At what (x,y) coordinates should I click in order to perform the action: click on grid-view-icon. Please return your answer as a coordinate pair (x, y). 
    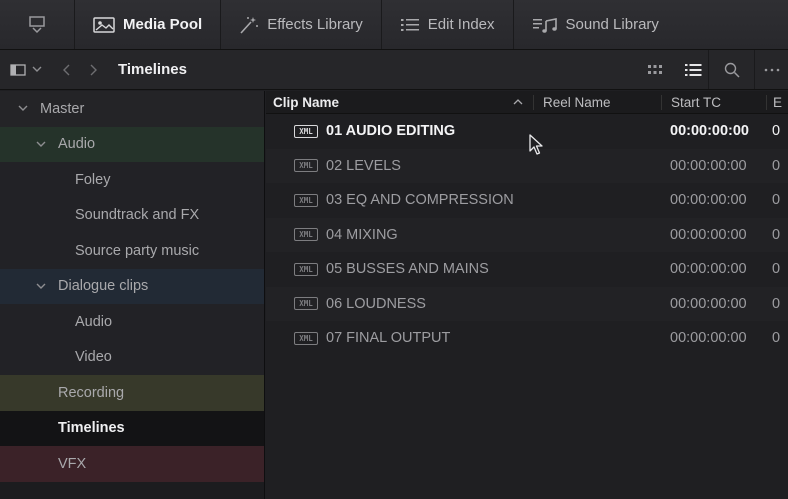
    Looking at the image, I should click on (655, 69).